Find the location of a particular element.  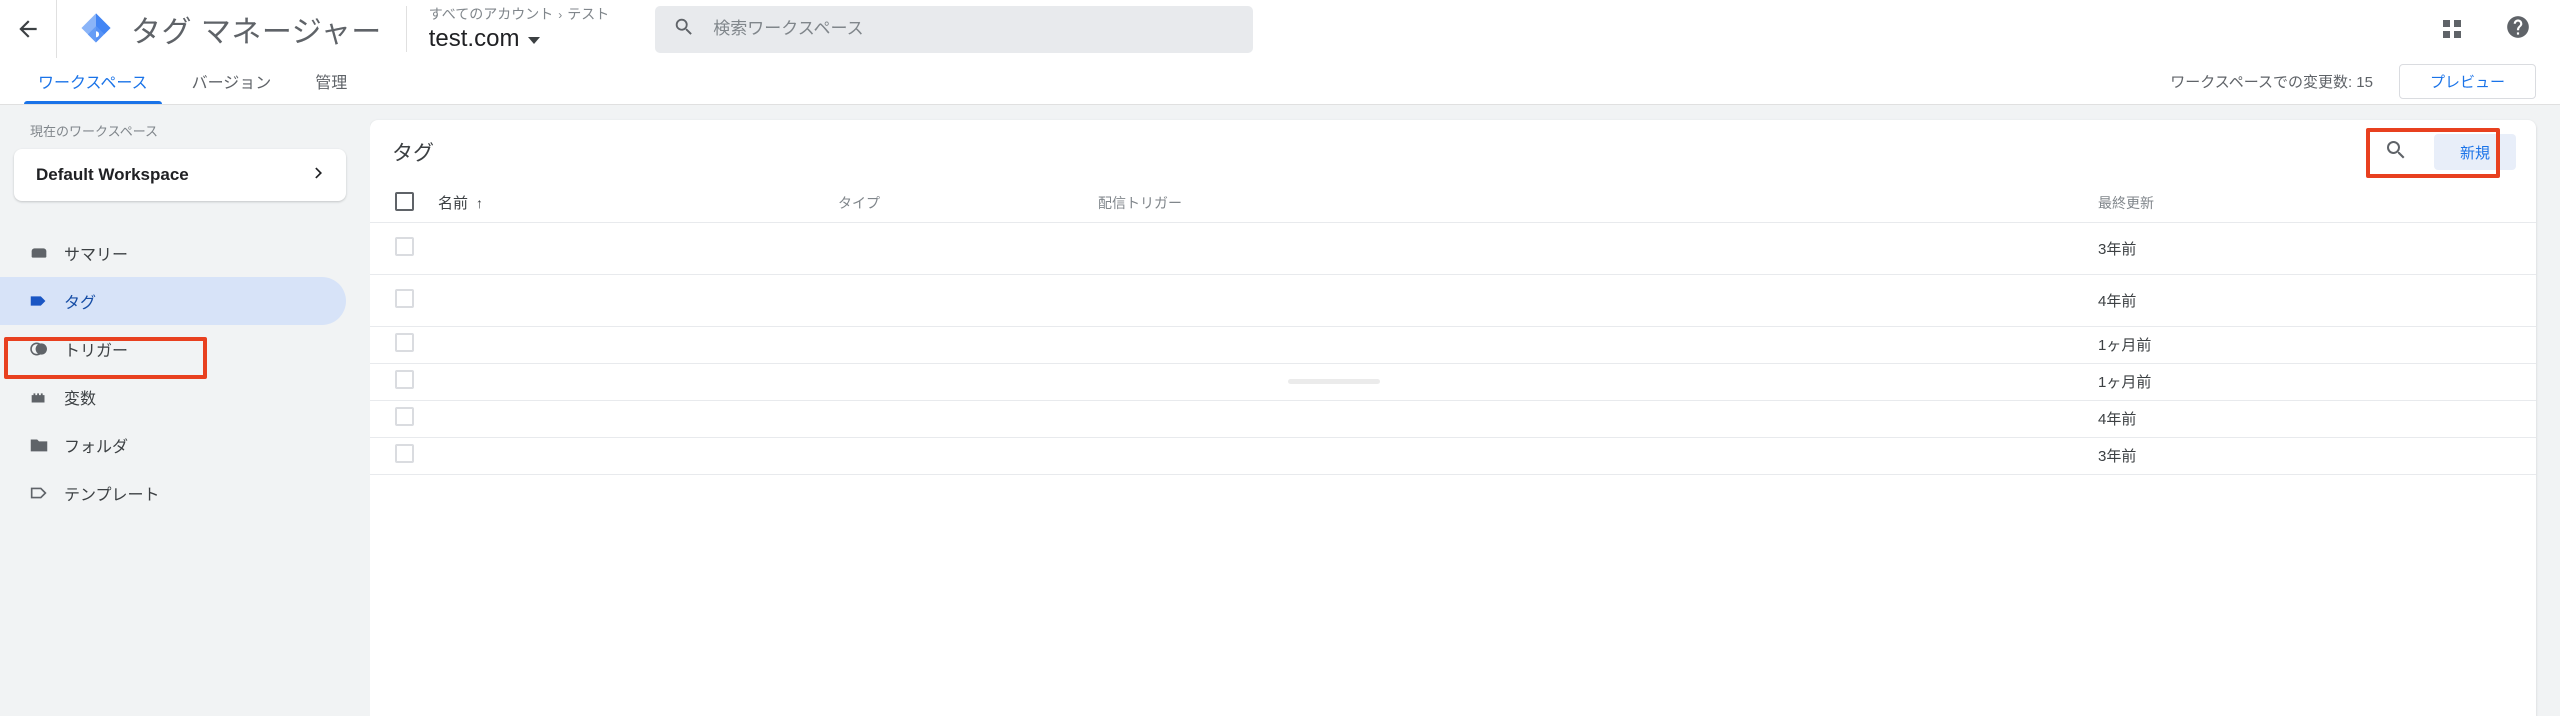

select-all-checkbox is located at coordinates (404, 201).